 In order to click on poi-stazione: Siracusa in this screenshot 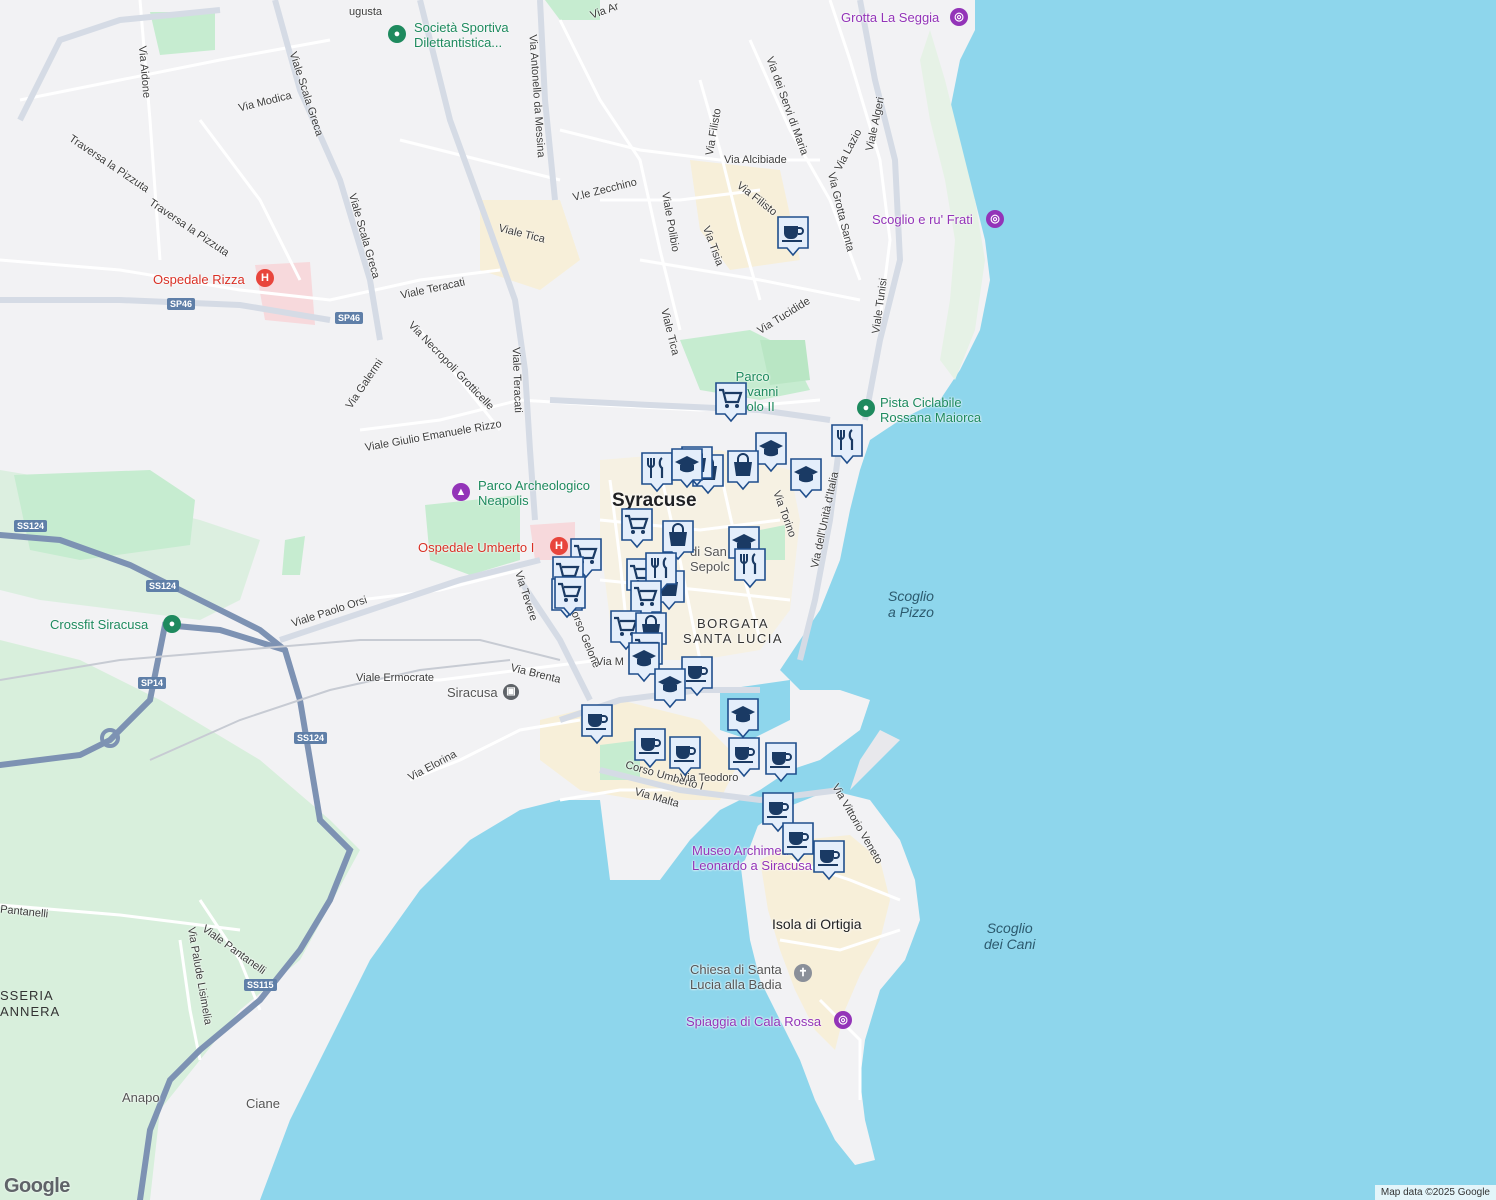, I will do `click(472, 692)`.